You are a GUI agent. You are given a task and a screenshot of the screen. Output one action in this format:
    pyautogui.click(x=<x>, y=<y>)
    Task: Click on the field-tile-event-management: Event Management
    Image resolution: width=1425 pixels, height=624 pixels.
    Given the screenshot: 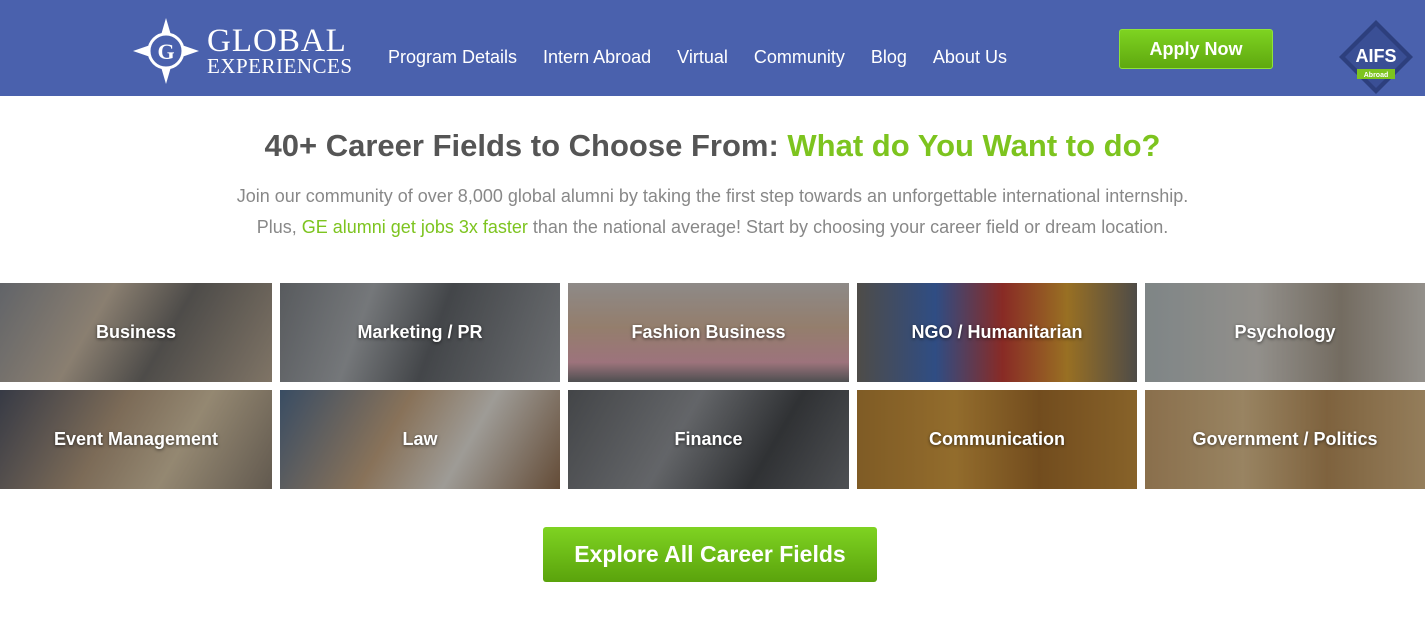 What is the action you would take?
    pyautogui.click(x=136, y=439)
    